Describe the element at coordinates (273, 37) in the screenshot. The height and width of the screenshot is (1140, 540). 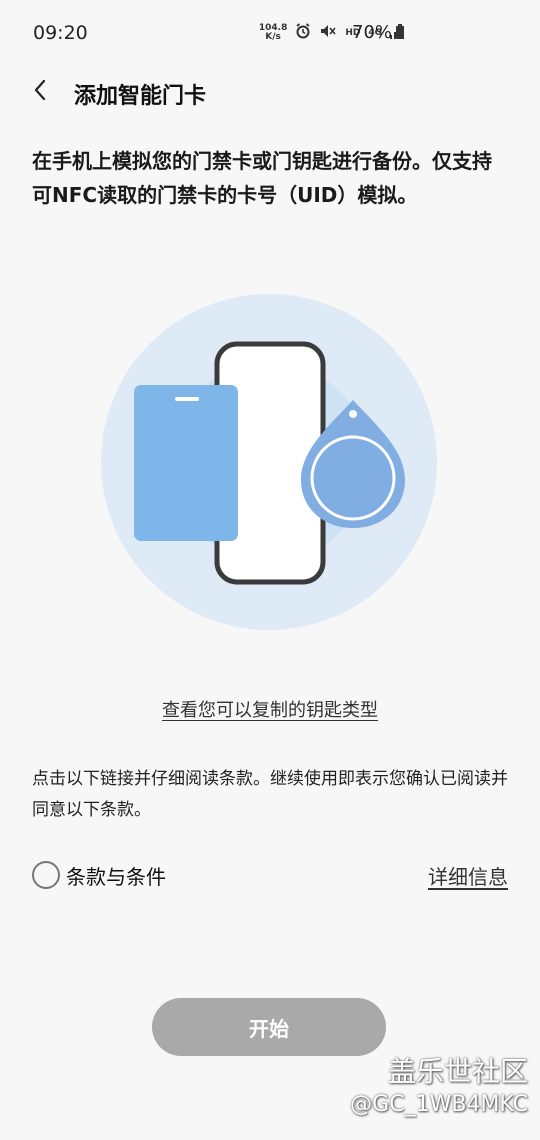
I see `network-speed-unit: K/s` at that location.